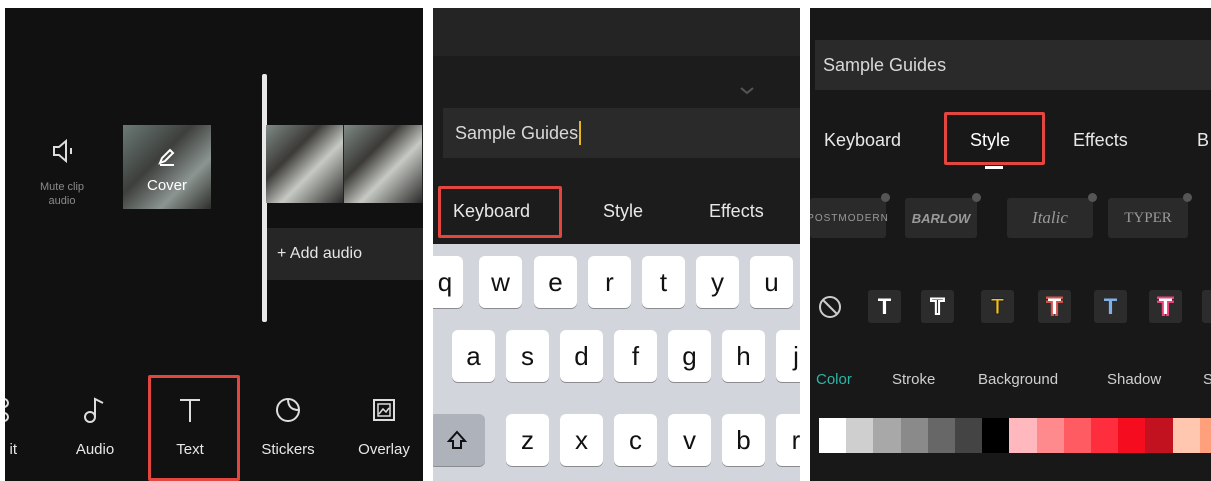 The height and width of the screenshot is (481, 1211). Describe the element at coordinates (166, 185) in the screenshot. I see `cover-label: Cover` at that location.